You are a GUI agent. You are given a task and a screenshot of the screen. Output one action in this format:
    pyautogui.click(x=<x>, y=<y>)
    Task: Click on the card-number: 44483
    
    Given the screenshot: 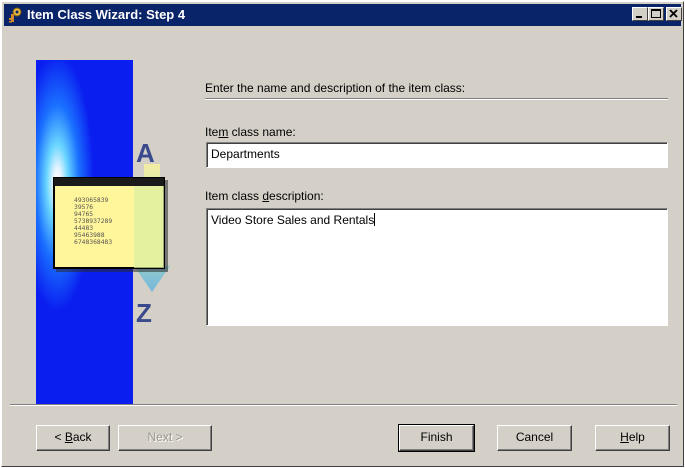 What is the action you would take?
    pyautogui.click(x=83, y=228)
    